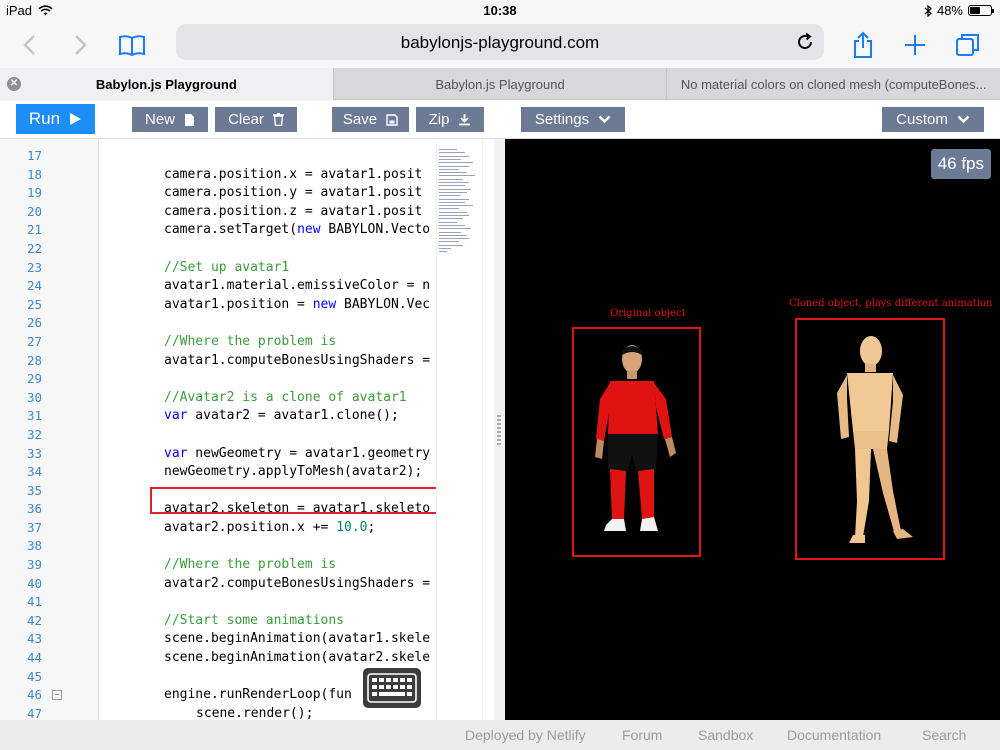 This screenshot has width=1000, height=750. I want to click on code-line: 20 camera.position.z = avatar1.posit, so click(252, 212).